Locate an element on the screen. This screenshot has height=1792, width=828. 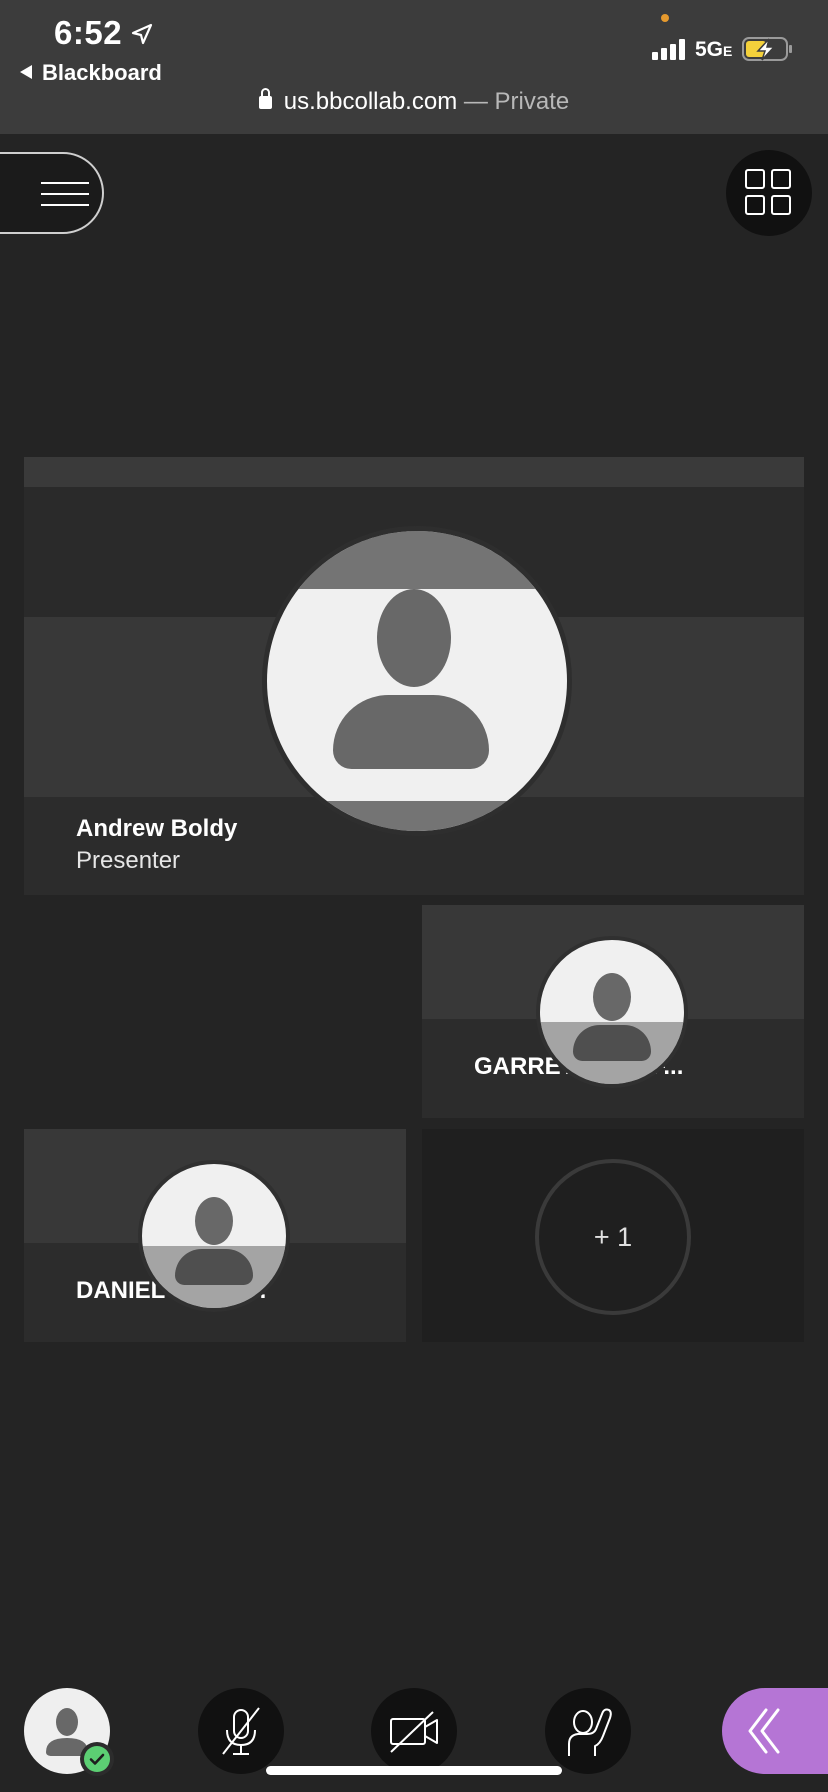
url-domain: us.bbcollab.com is located at coordinates (370, 101).